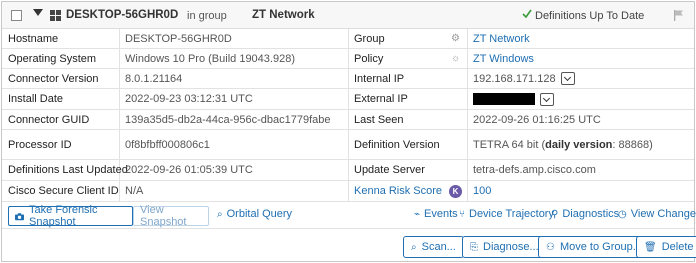  I want to click on hostname-label: Hostname, so click(33, 38).